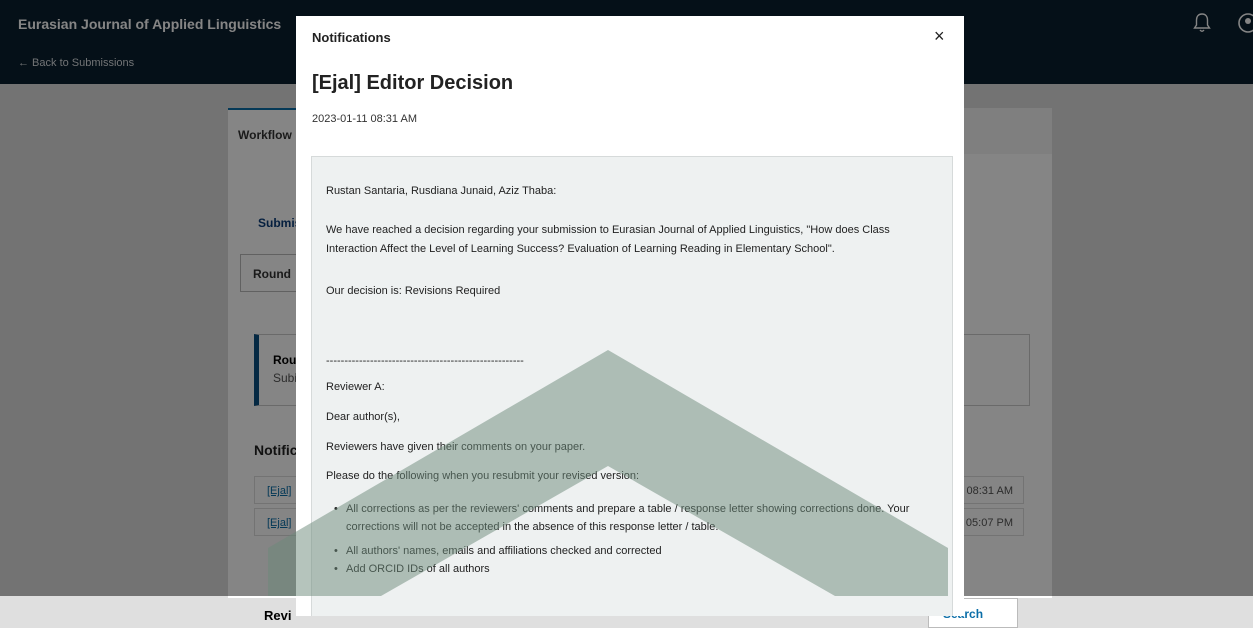  Describe the element at coordinates (413, 83) in the screenshot. I see `notification-title: [Ejal] Editor Decision` at that location.